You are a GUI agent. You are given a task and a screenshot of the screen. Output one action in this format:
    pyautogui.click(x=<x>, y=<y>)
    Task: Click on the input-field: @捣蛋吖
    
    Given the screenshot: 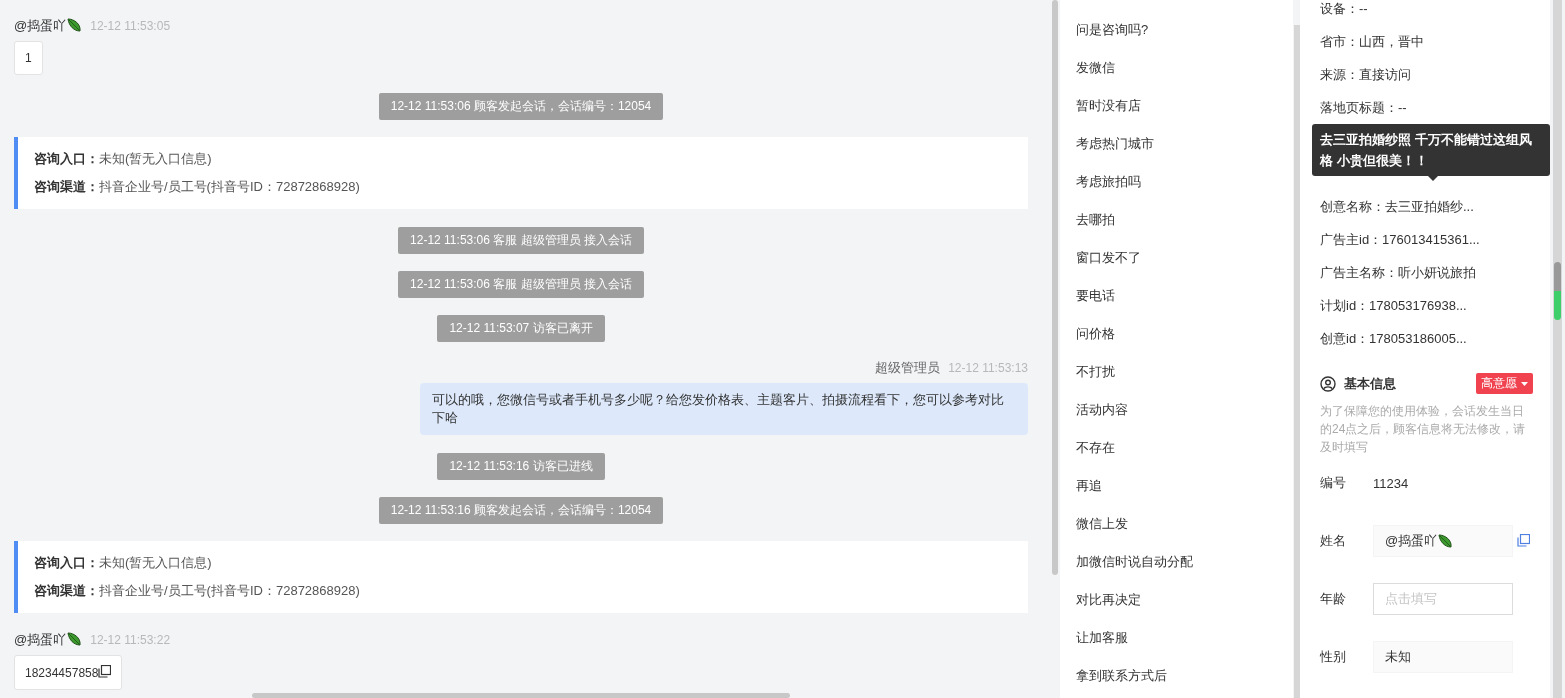 What is the action you would take?
    pyautogui.click(x=1443, y=541)
    